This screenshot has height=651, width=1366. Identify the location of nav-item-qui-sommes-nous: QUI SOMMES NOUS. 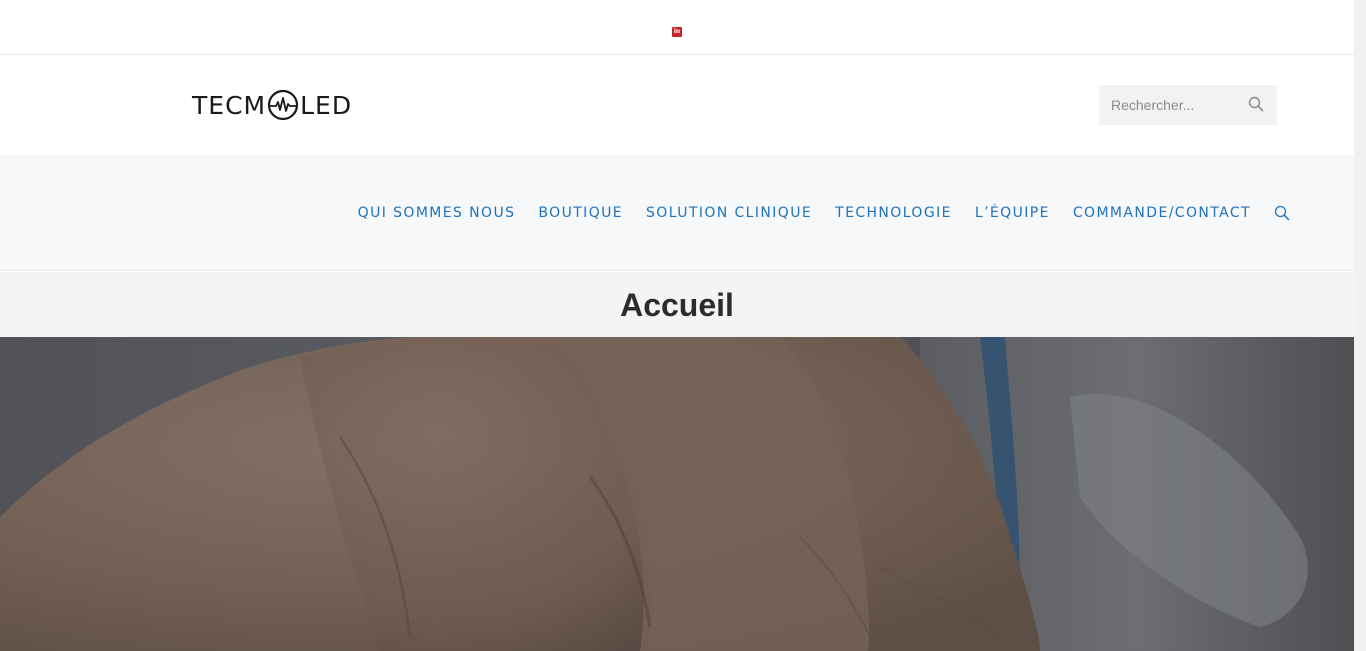
(437, 213).